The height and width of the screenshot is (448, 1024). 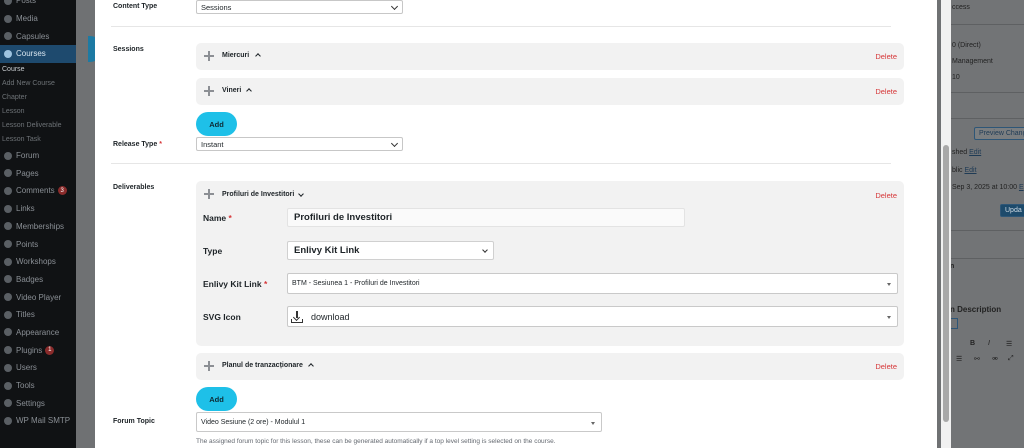 I want to click on release-type-select: Instant, so click(x=299, y=144).